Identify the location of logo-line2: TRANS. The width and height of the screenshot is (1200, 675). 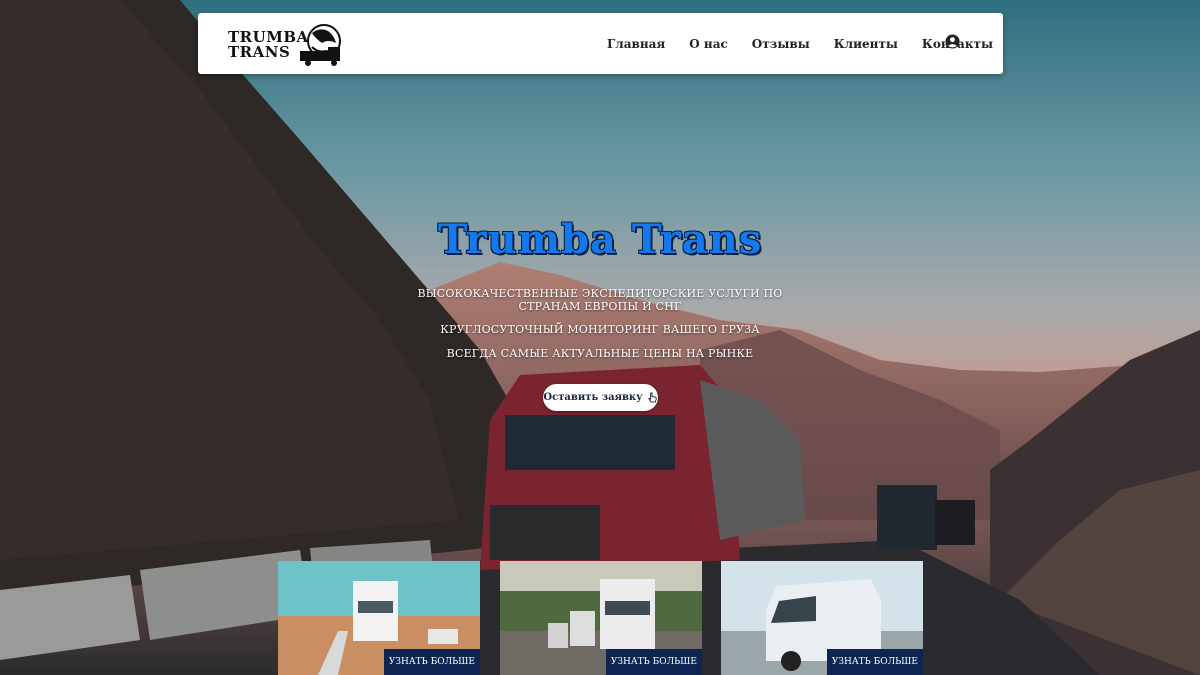
(259, 52).